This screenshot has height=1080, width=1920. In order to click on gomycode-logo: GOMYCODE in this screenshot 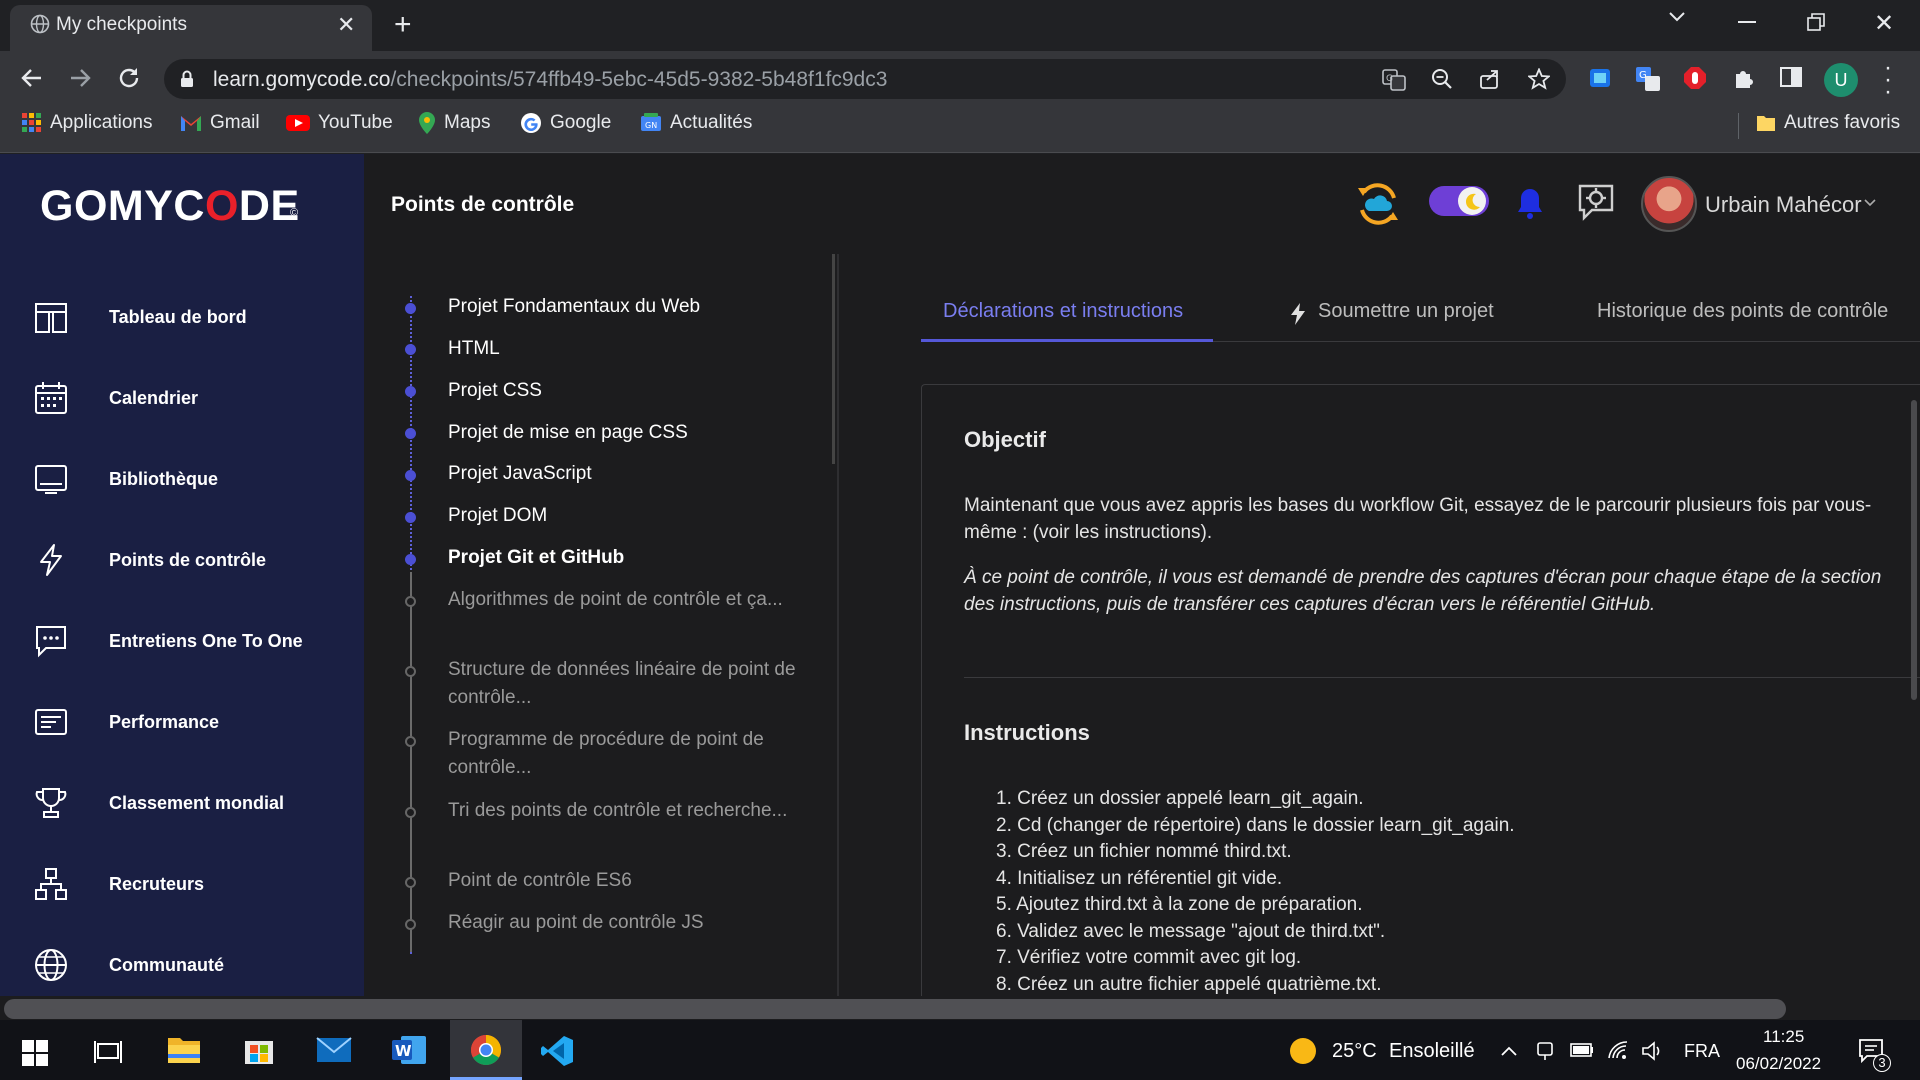, I will do `click(170, 206)`.